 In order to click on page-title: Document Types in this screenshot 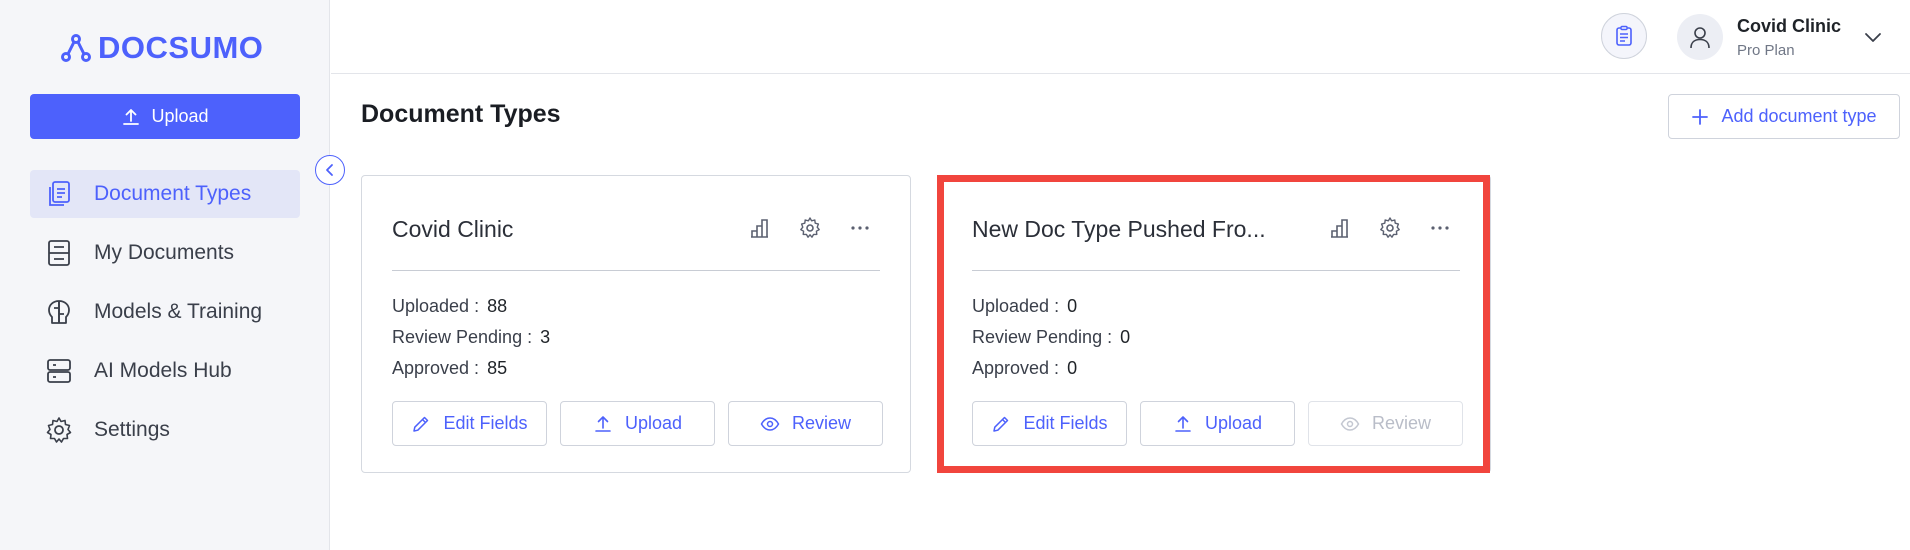, I will do `click(461, 114)`.